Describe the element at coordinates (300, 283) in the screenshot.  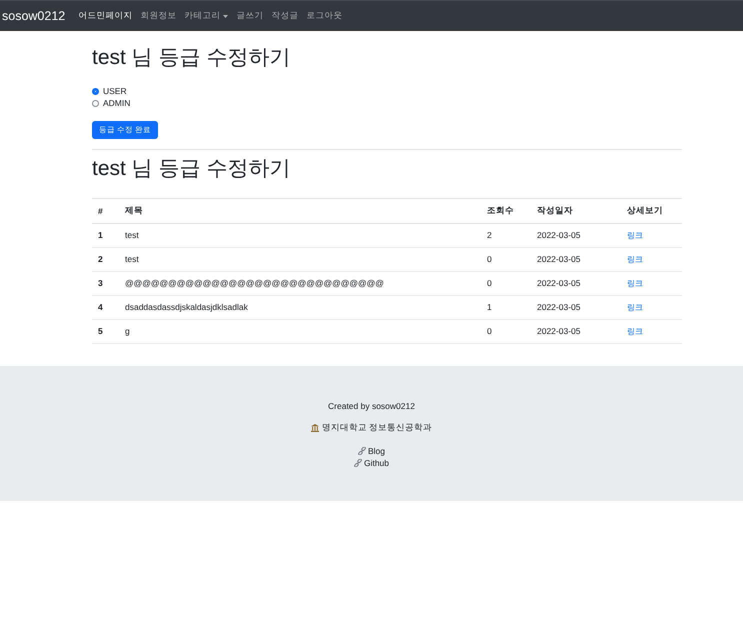
I see `title-cell: @@@@@@@@@@@@@@@@@@@@@@@@@@@@@@` at that location.